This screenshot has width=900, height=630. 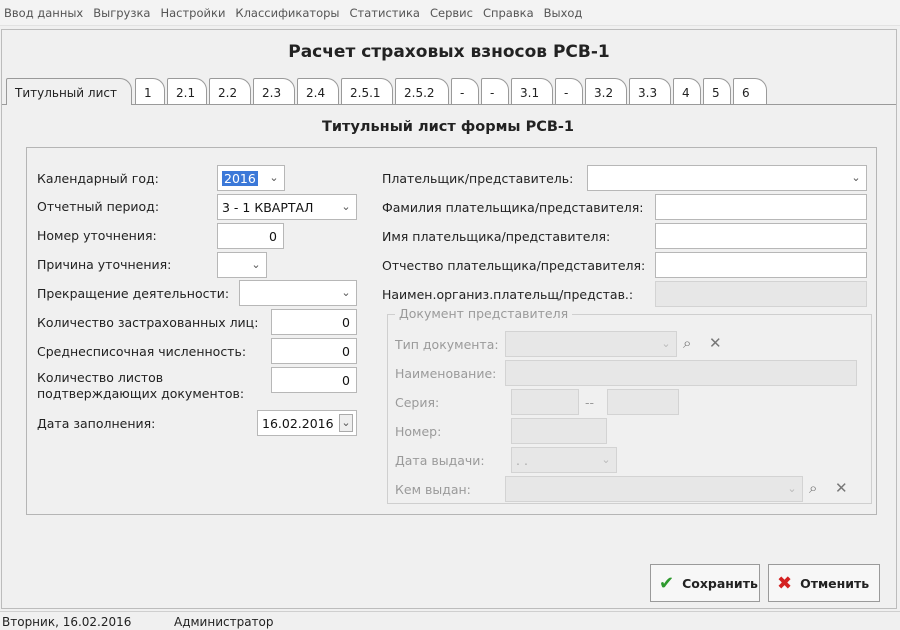 I want to click on avg-headcount-label: Среднесписочная численность:, so click(x=142, y=351).